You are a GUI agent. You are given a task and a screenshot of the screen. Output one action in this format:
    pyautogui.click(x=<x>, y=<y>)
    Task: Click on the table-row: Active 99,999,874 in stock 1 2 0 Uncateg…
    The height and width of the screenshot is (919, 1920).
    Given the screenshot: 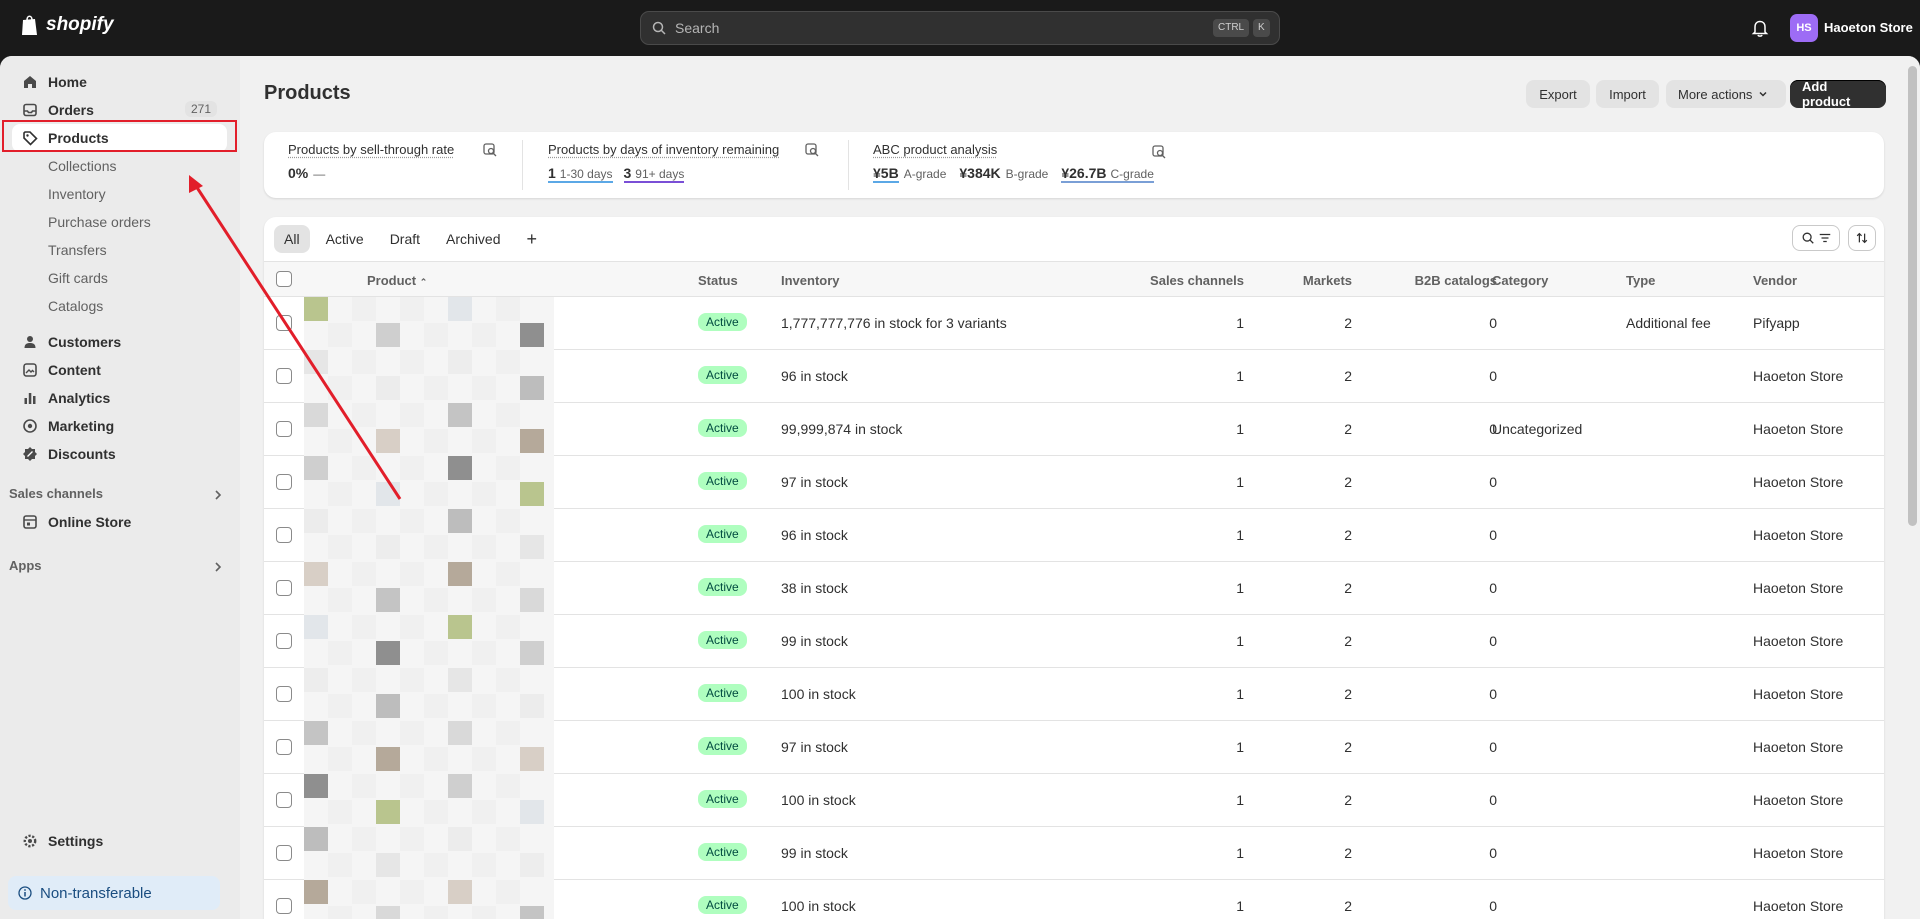 What is the action you would take?
    pyautogui.click(x=1074, y=429)
    